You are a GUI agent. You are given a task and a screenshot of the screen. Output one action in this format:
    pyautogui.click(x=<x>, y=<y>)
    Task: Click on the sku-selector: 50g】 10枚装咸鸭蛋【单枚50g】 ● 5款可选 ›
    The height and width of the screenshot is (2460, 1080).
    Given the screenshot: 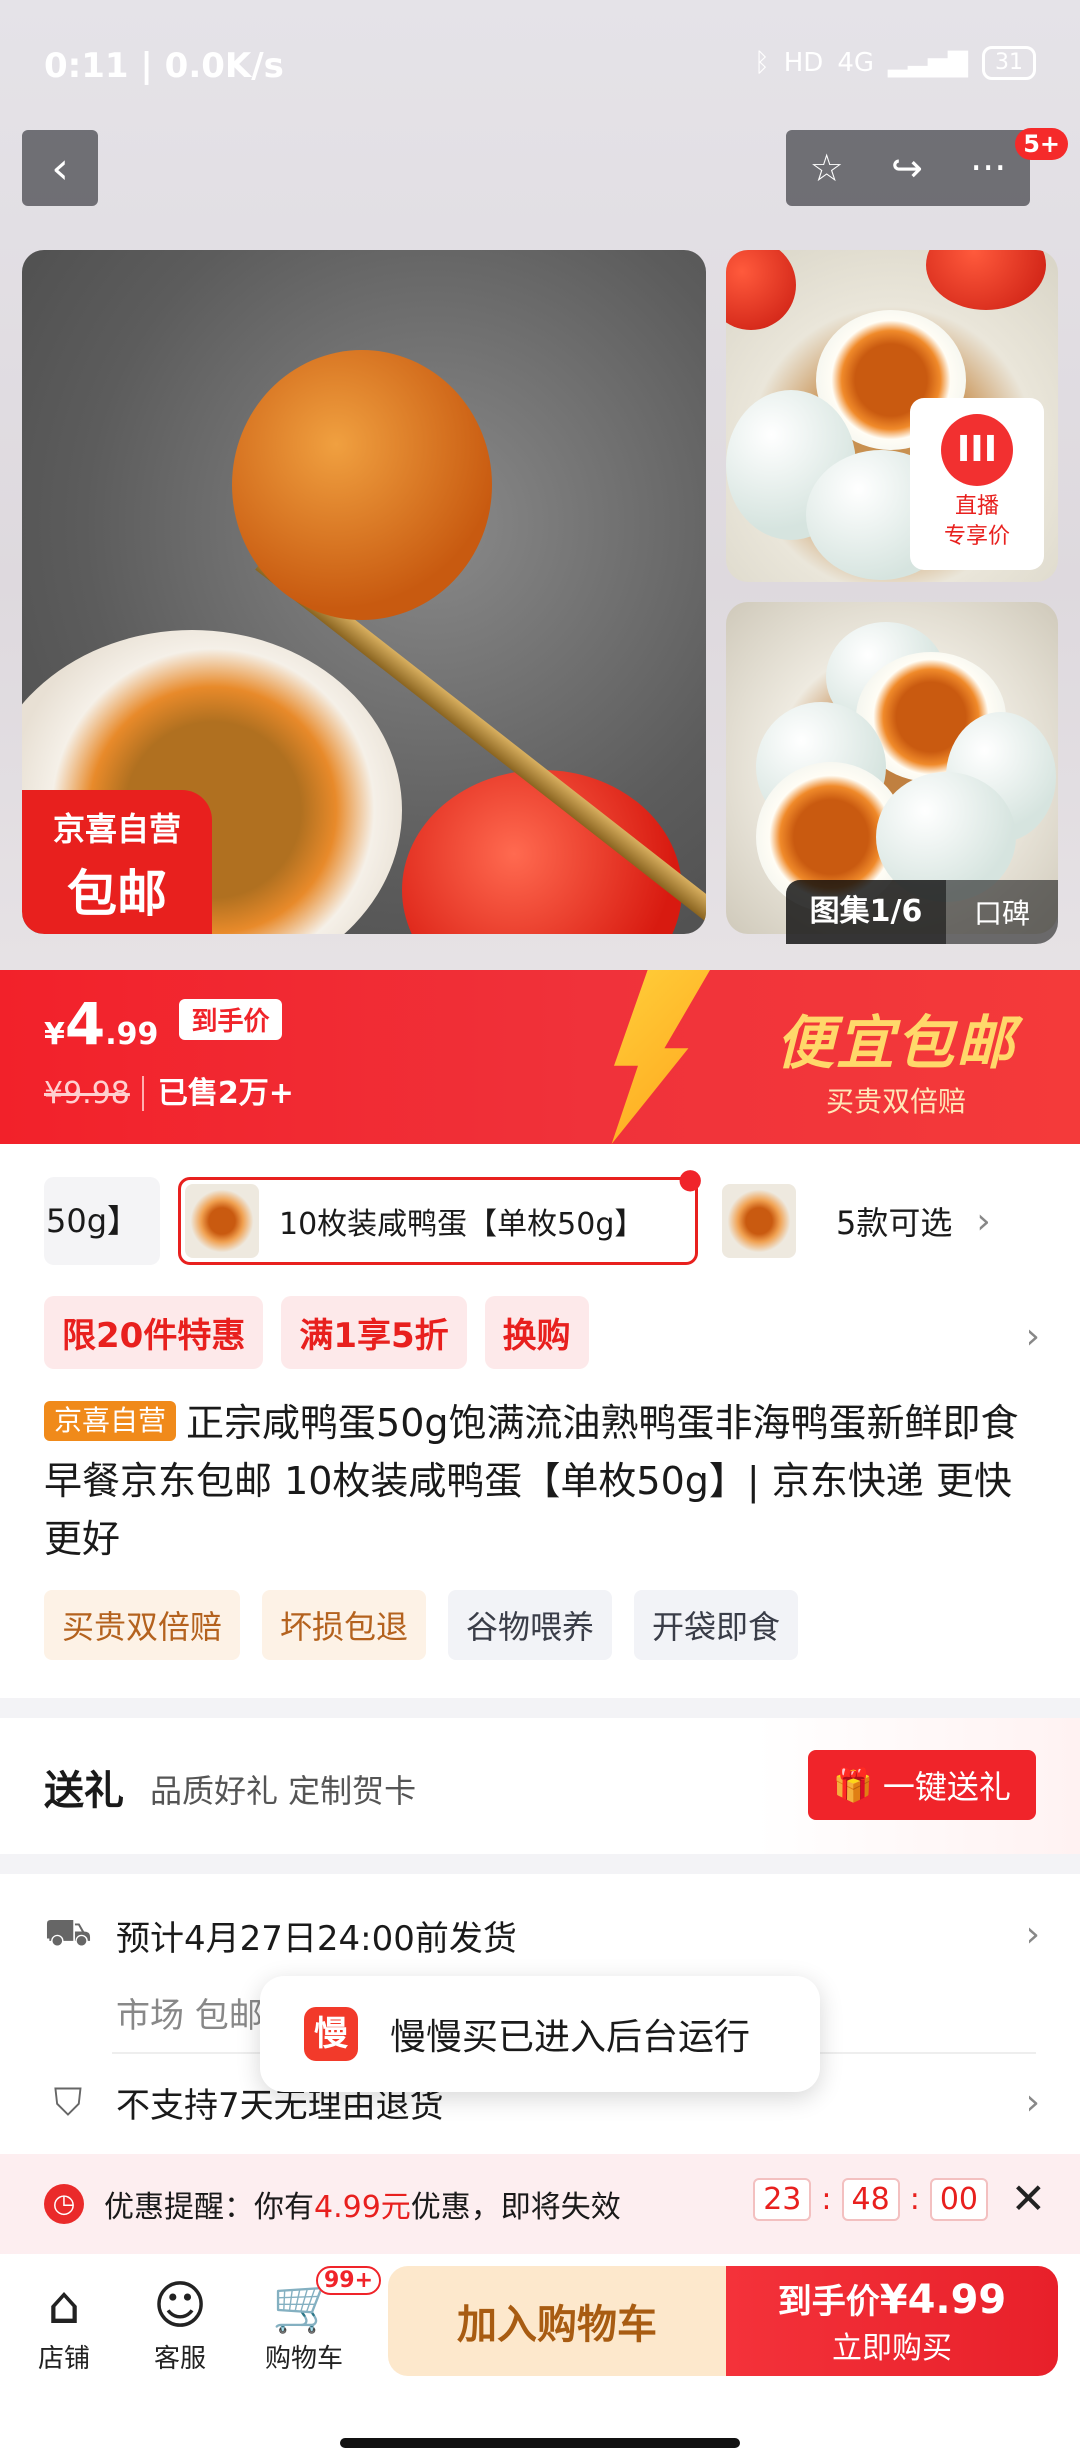 What is the action you would take?
    pyautogui.click(x=544, y=1214)
    